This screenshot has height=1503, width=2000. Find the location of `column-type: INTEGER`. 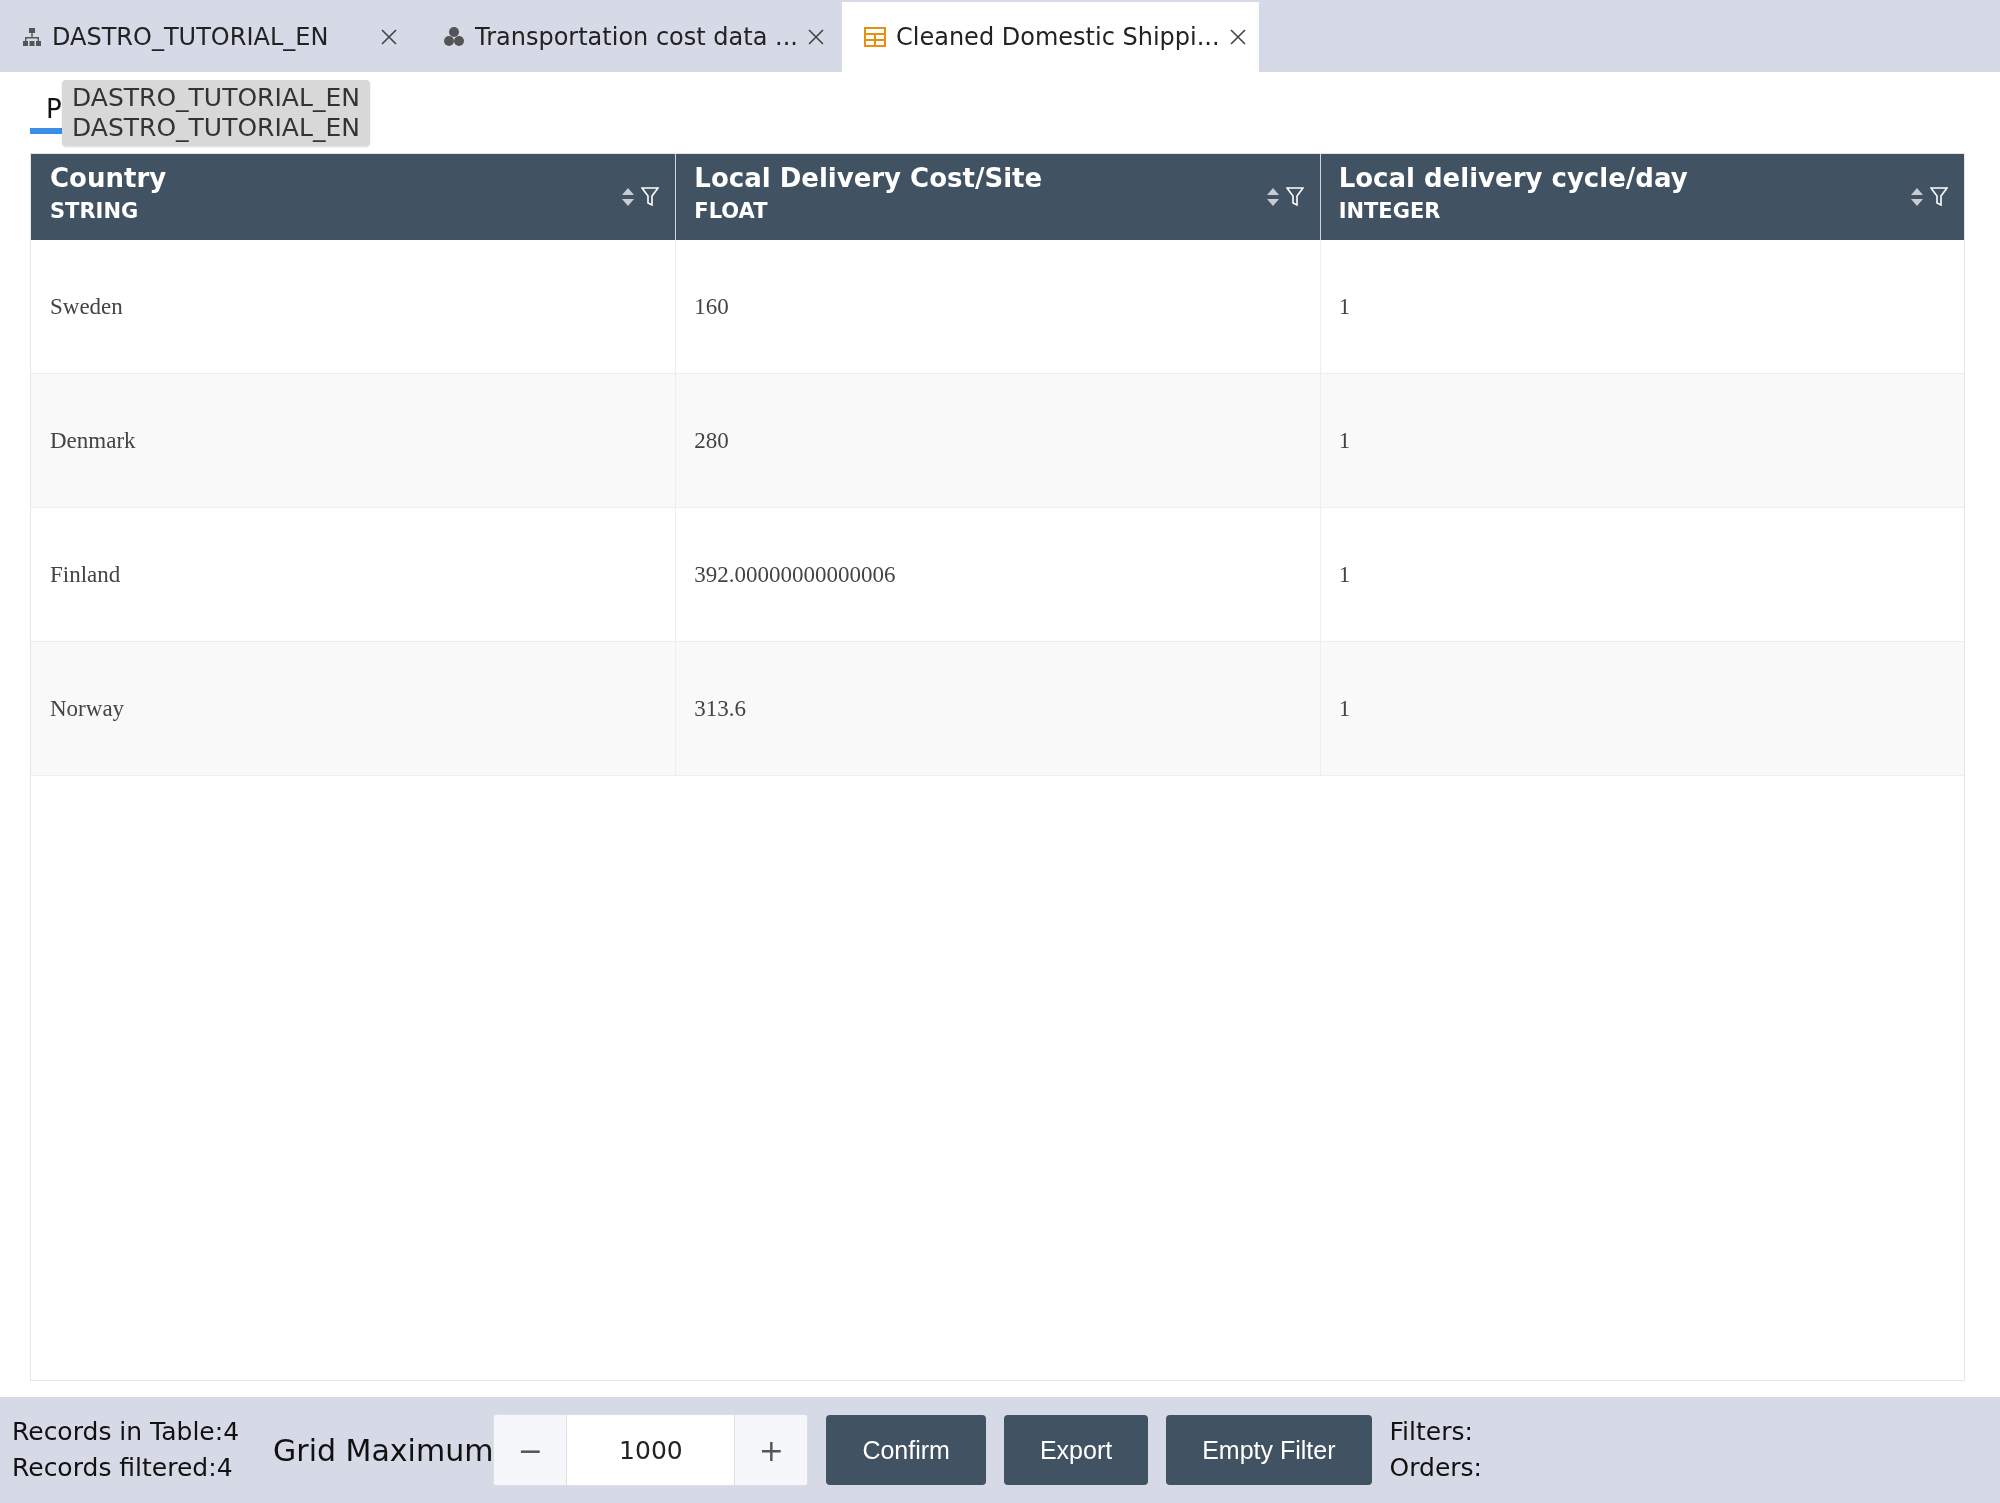

column-type: INTEGER is located at coordinates (1390, 211).